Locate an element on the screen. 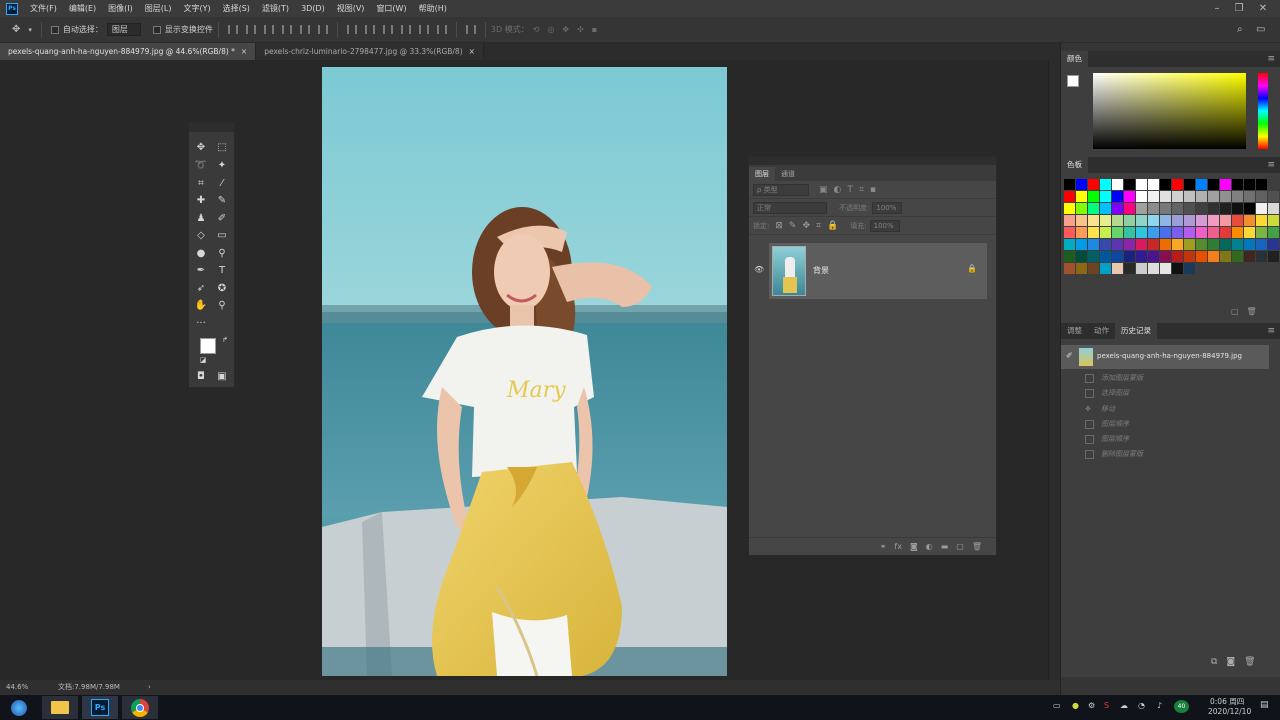 This screenshot has width=1280, height=720. path-selection-tool-icon: ➶ is located at coordinates (201, 289).